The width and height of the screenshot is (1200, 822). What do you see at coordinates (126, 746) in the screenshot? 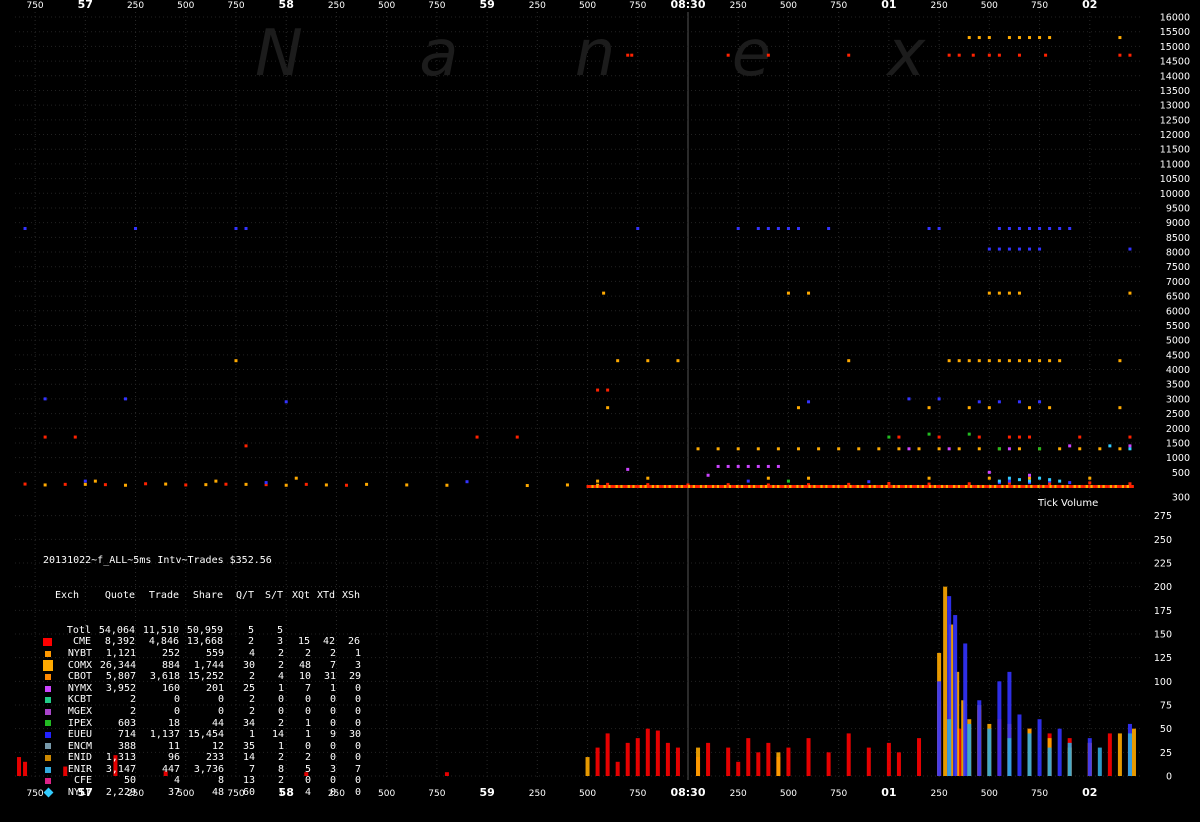
I see `table-cell-quote: 388` at bounding box center [126, 746].